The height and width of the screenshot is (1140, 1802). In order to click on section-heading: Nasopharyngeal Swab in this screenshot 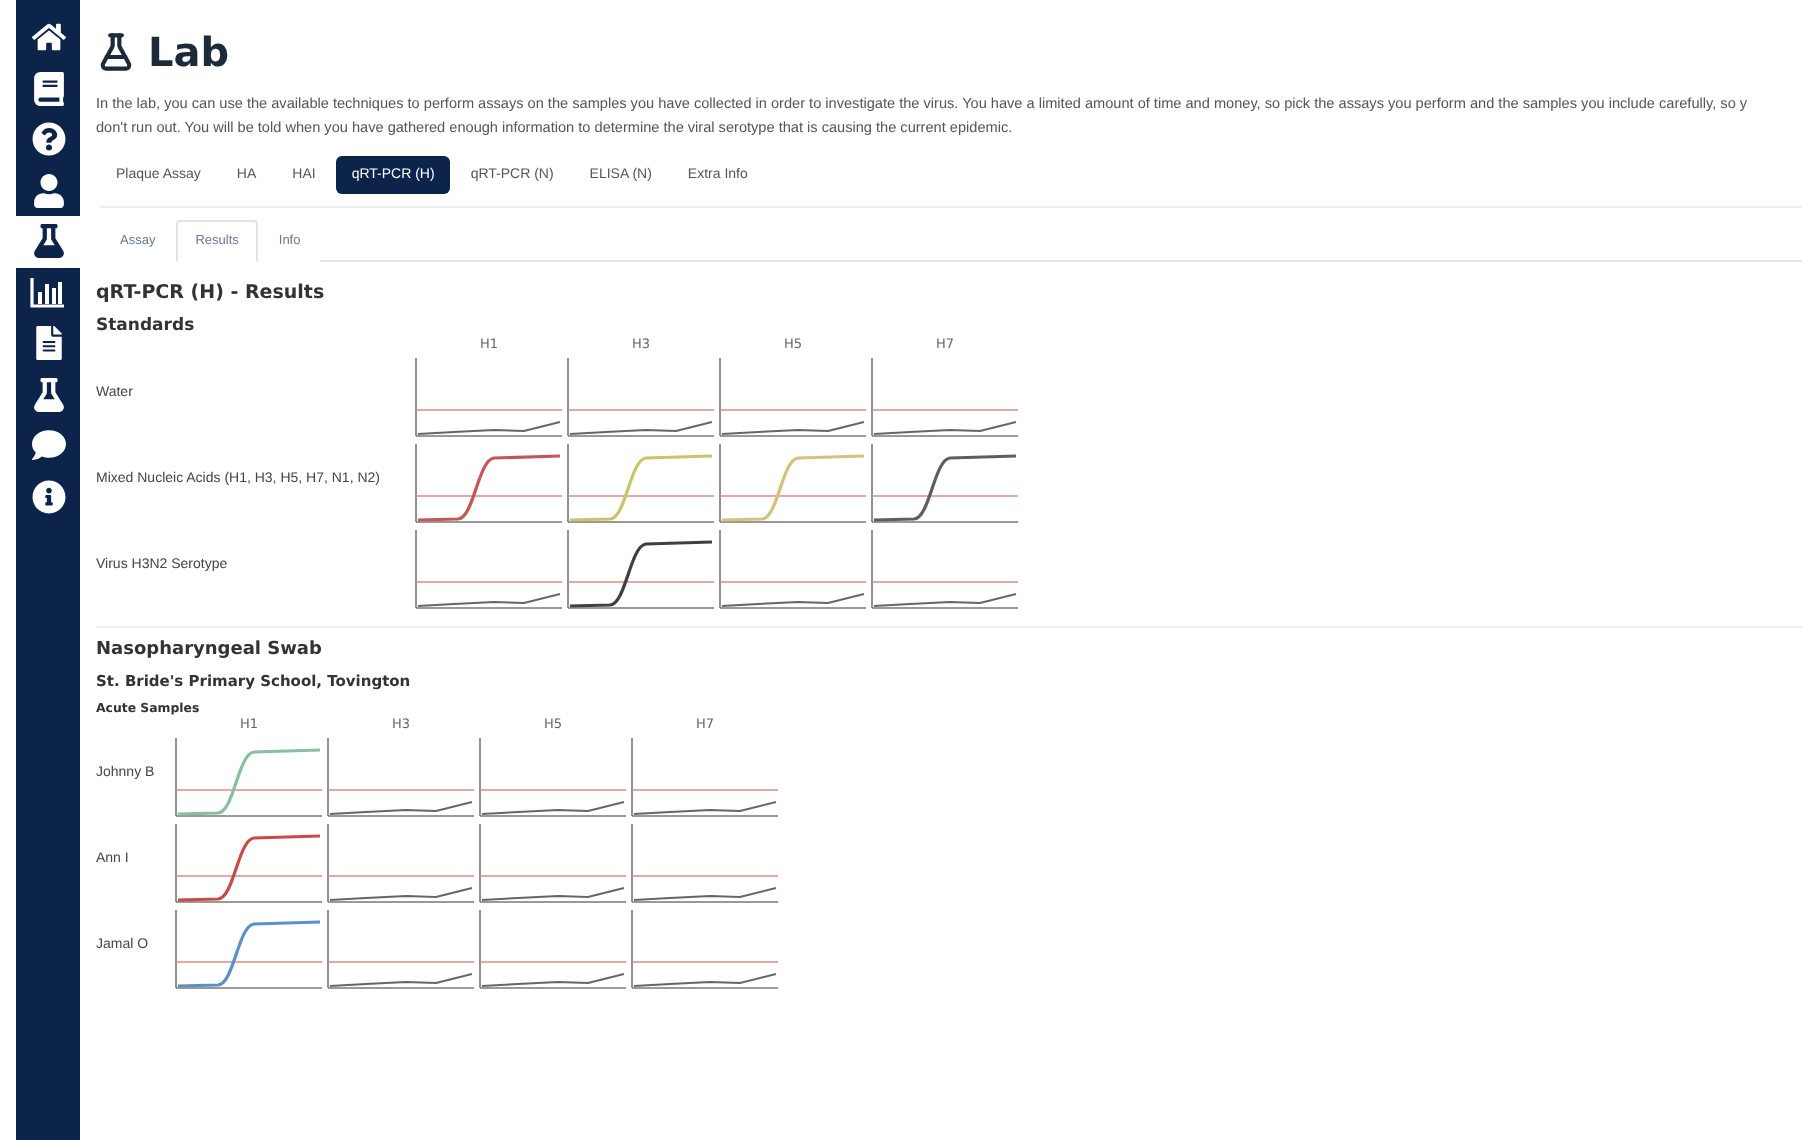, I will do `click(210, 650)`.